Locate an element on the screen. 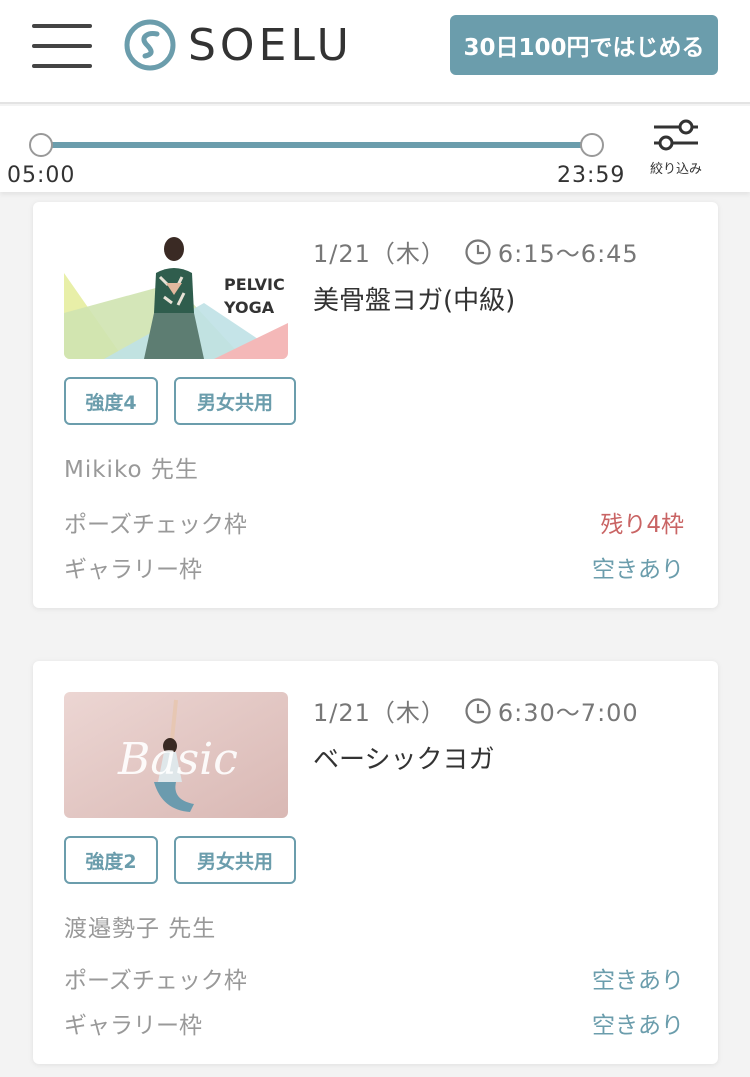 This screenshot has width=750, height=1077. thumb-text-line-2: YOGA is located at coordinates (249, 307).